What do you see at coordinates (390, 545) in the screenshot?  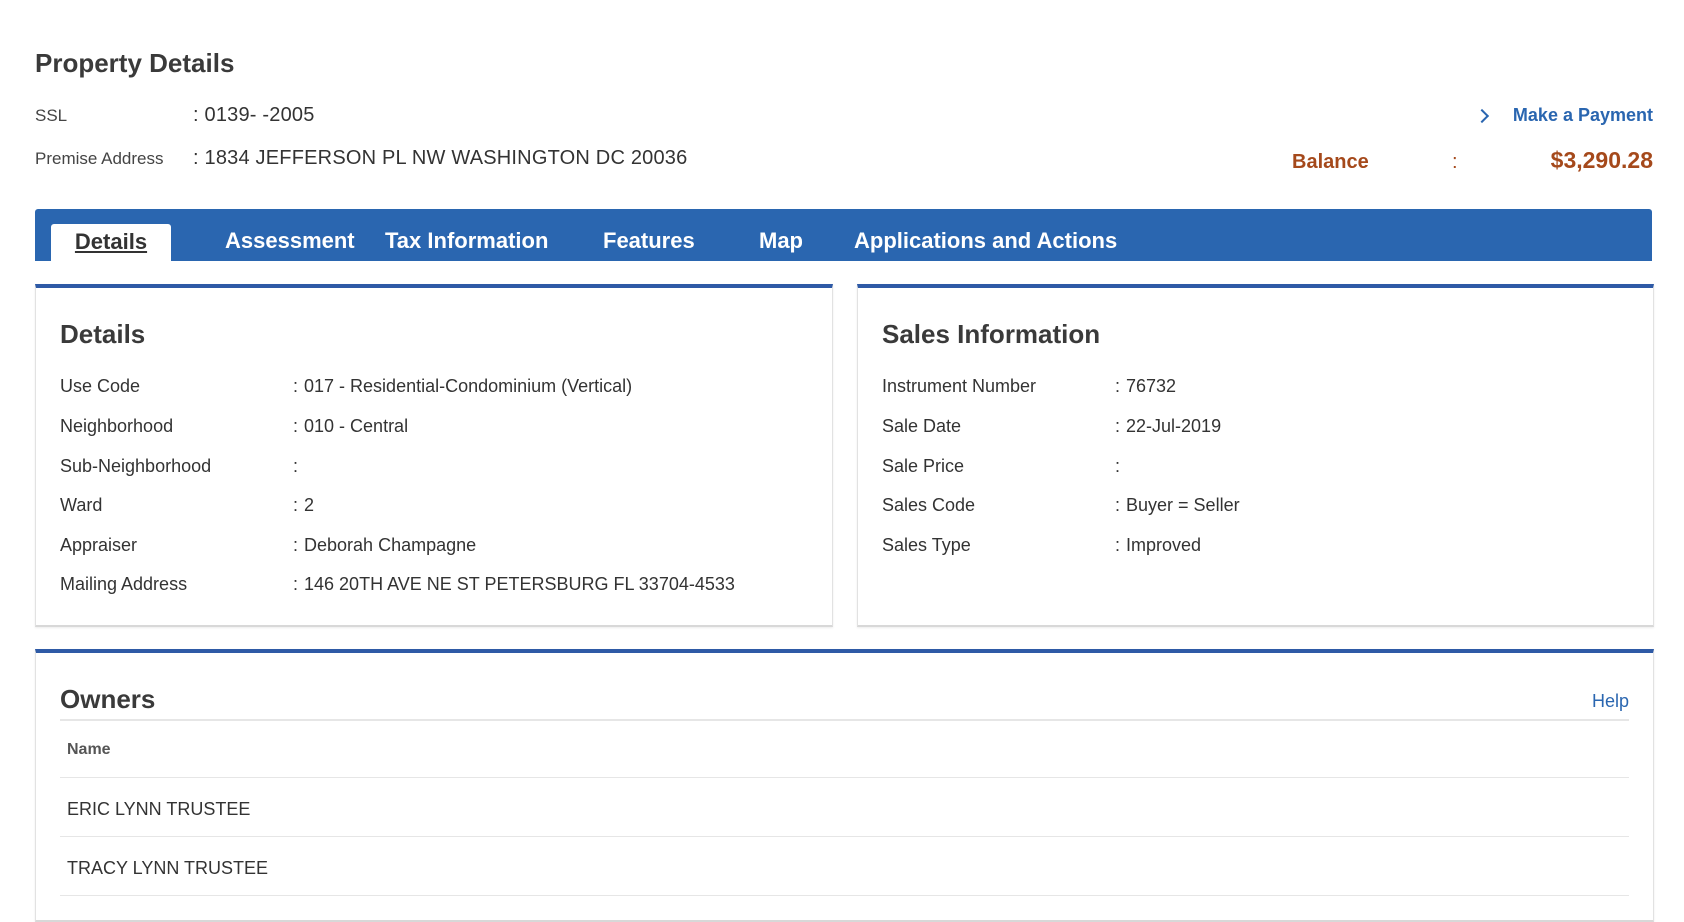 I see `detail-value: Deborah Champagne` at bounding box center [390, 545].